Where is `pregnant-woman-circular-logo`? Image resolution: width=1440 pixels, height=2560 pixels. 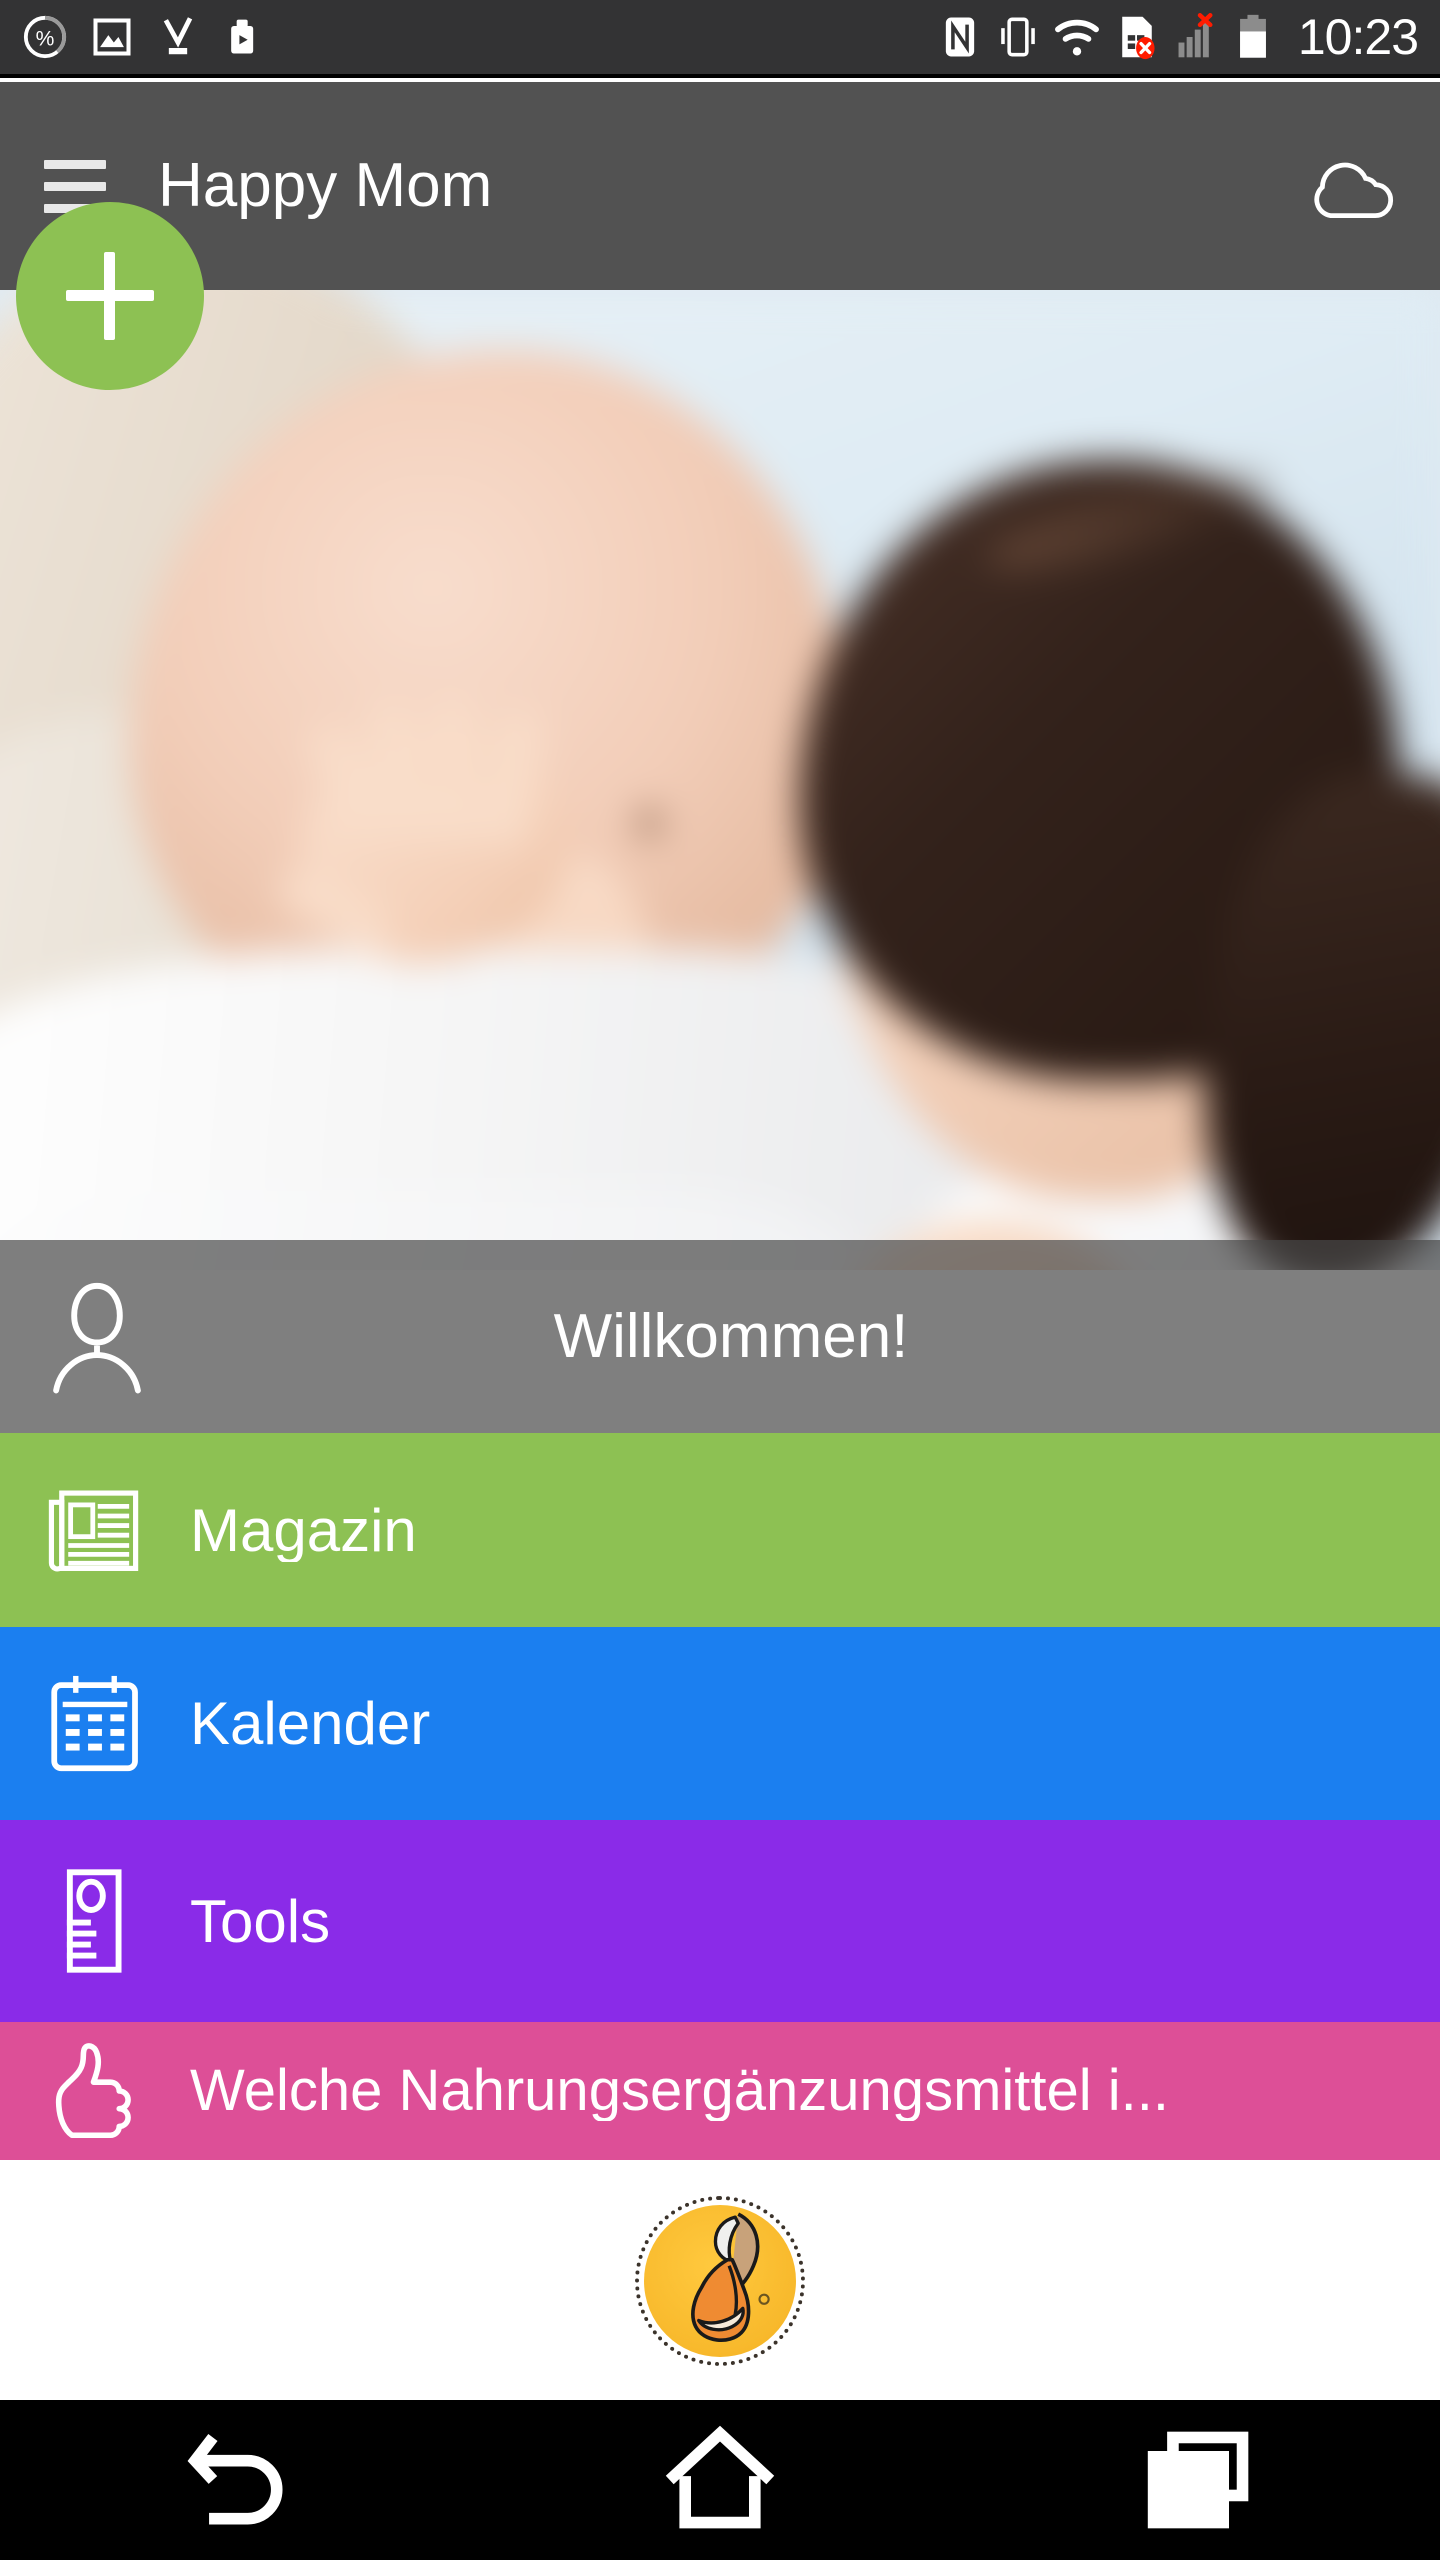 pregnant-woman-circular-logo is located at coordinates (720, 2280).